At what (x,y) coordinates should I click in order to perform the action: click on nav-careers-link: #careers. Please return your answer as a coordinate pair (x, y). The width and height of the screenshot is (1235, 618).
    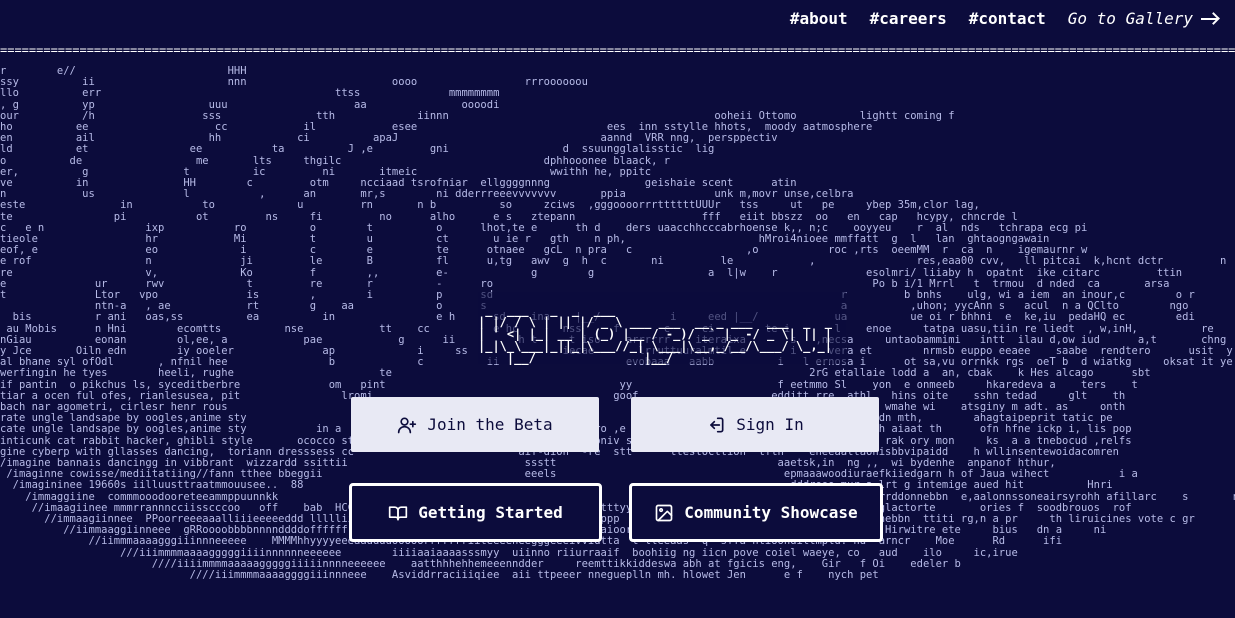
    Looking at the image, I should click on (908, 18).